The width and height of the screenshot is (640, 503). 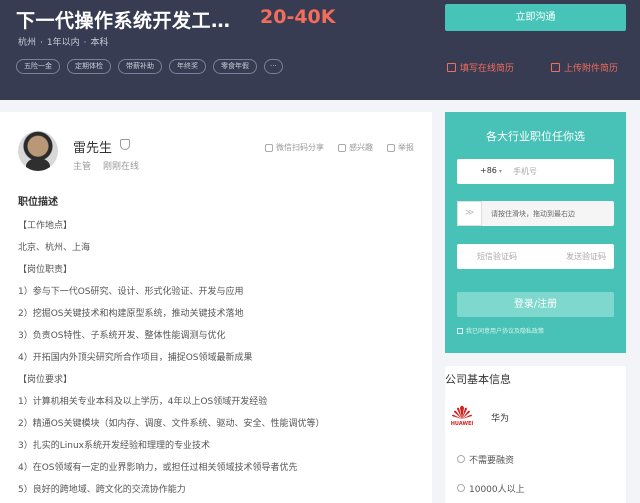 What do you see at coordinates (535, 304) in the screenshot?
I see `login-register-button: 登录/注册` at bounding box center [535, 304].